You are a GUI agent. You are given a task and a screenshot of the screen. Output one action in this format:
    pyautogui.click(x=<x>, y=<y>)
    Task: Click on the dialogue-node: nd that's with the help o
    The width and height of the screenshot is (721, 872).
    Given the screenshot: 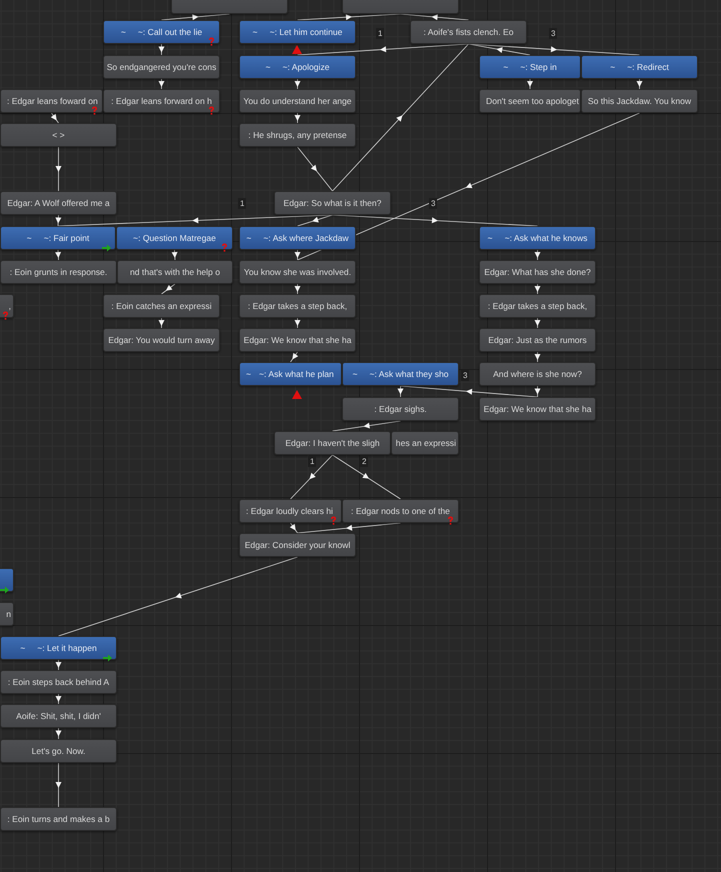 What is the action you would take?
    pyautogui.click(x=175, y=272)
    